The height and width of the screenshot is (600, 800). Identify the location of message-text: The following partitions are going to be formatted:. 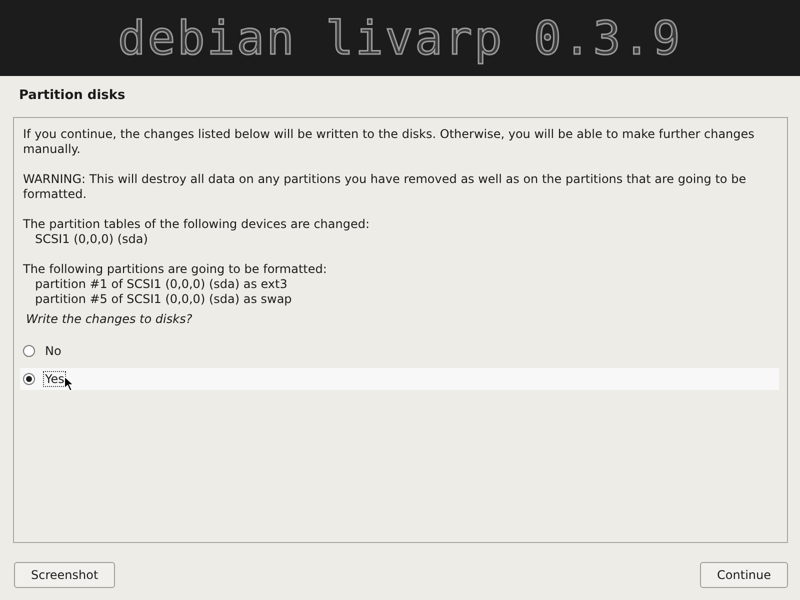
(175, 269).